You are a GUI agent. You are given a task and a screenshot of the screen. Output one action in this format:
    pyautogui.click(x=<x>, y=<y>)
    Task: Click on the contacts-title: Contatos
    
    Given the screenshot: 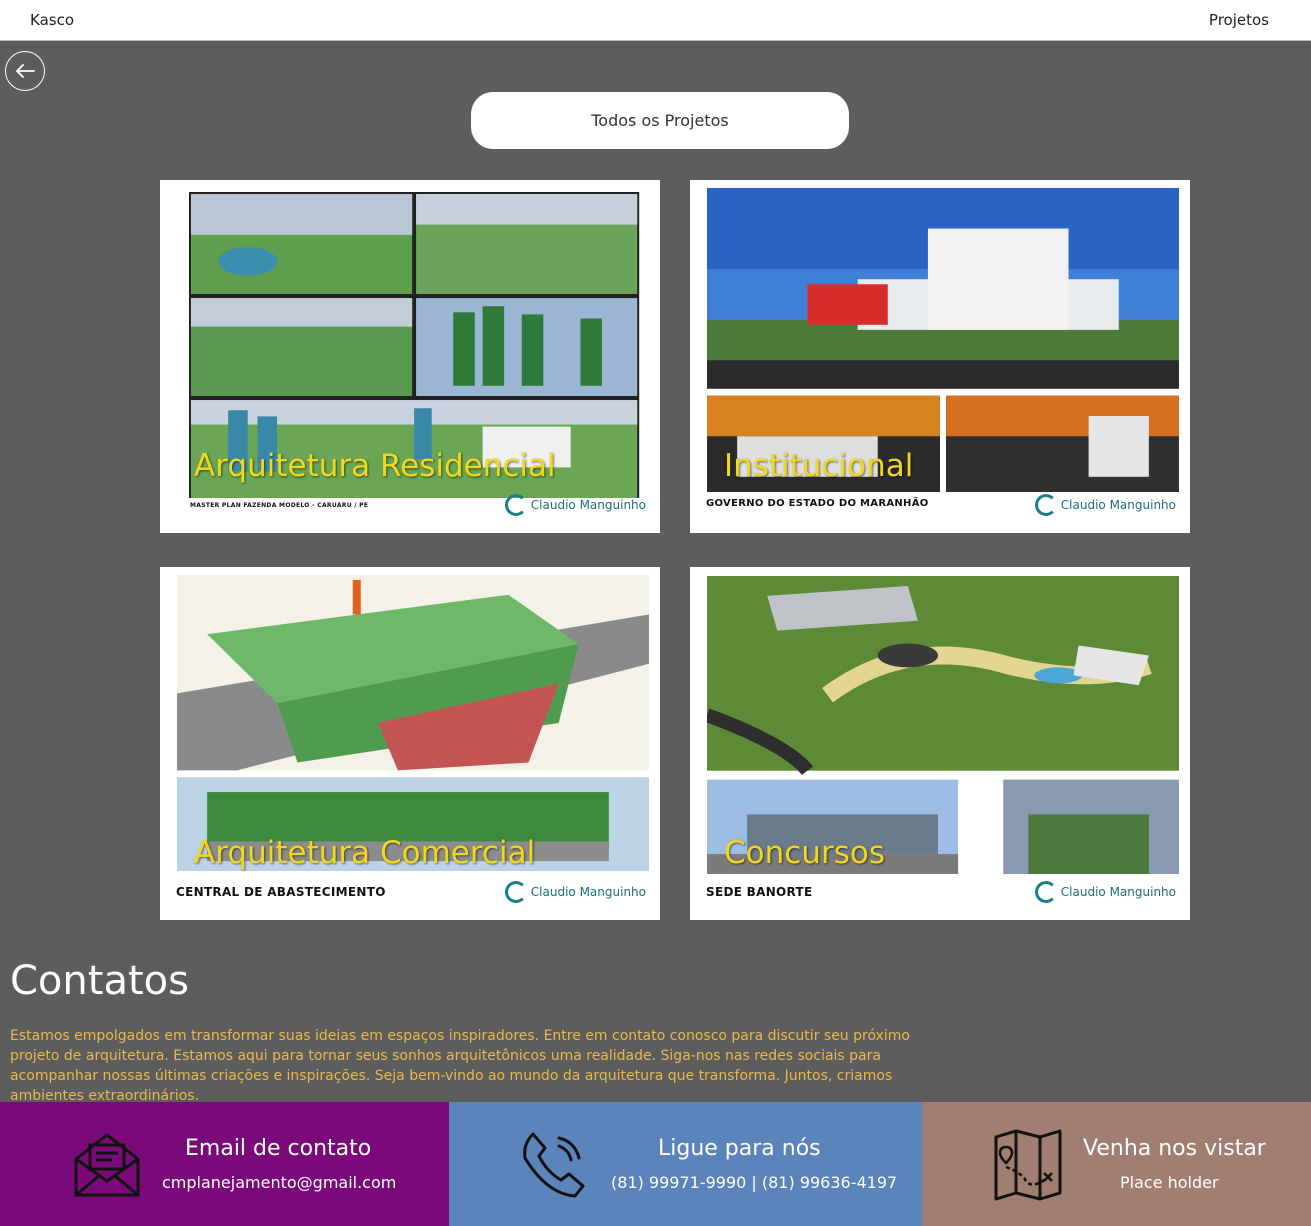 What is the action you would take?
    pyautogui.click(x=99, y=981)
    